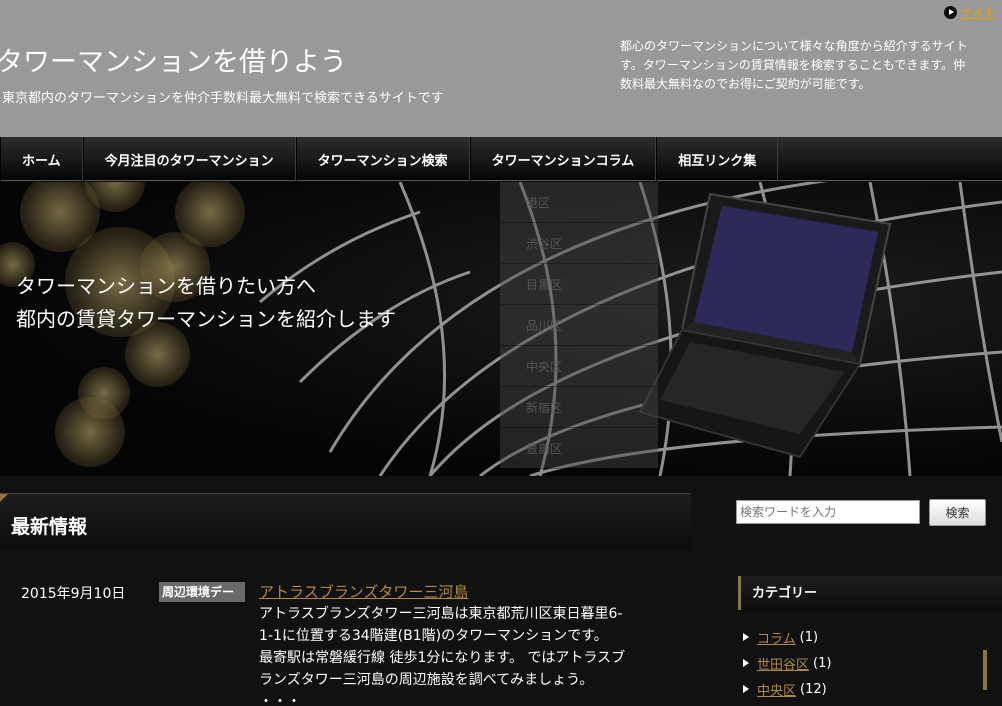  What do you see at coordinates (765, 325) in the screenshot?
I see `laptop-image` at bounding box center [765, 325].